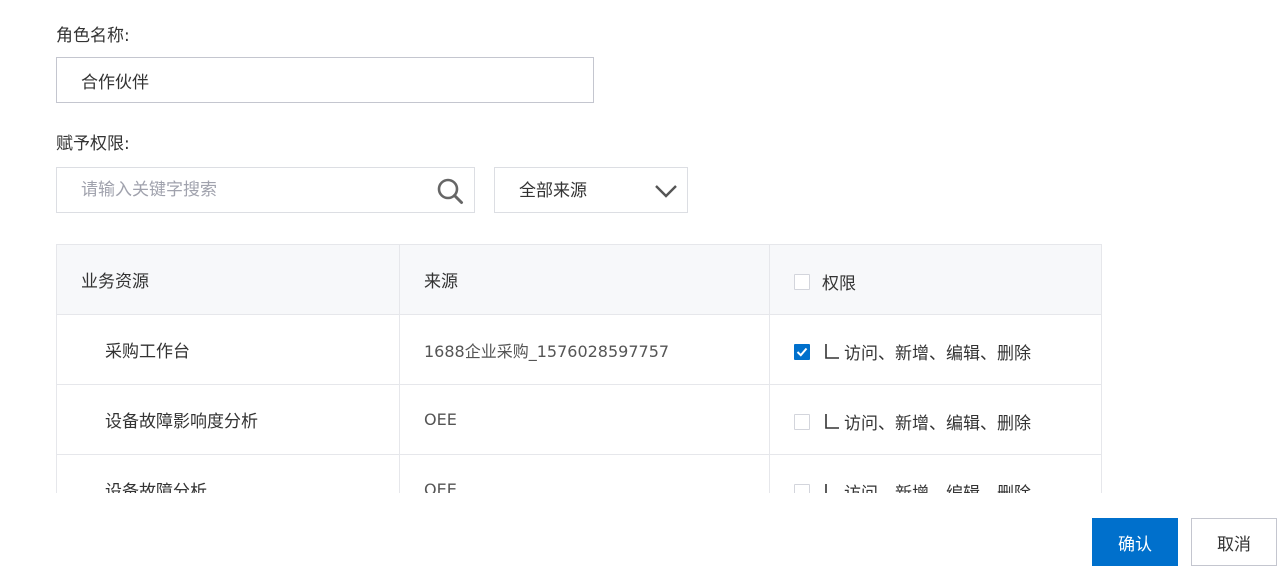 This screenshot has height=578, width=1288. I want to click on header-source: 来源, so click(584, 280).